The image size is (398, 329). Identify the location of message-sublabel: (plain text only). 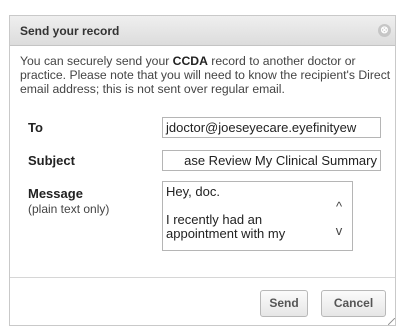
(69, 209).